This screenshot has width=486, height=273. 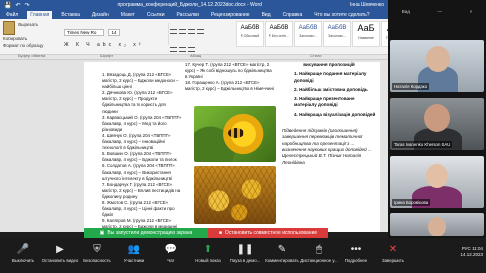 What do you see at coordinates (17, 5) in the screenshot?
I see `undo-icon: ↶` at bounding box center [17, 5].